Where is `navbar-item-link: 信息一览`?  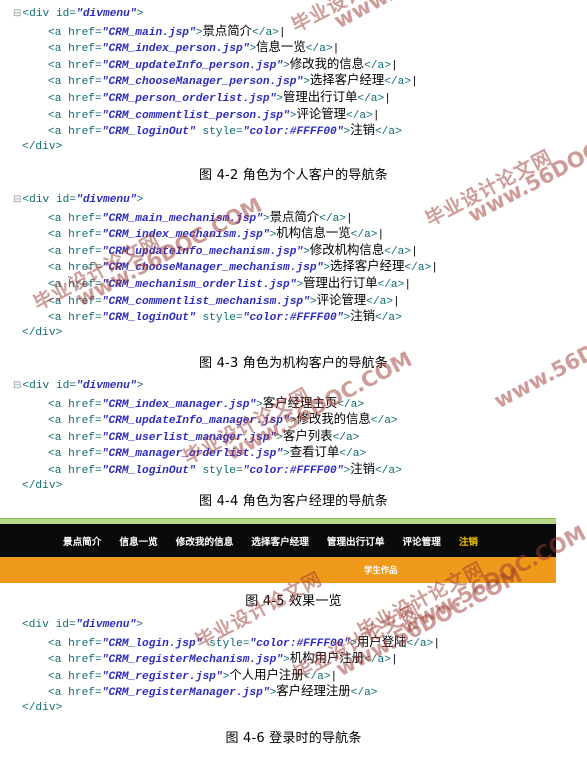
navbar-item-link: 信息一览 is located at coordinates (138, 541).